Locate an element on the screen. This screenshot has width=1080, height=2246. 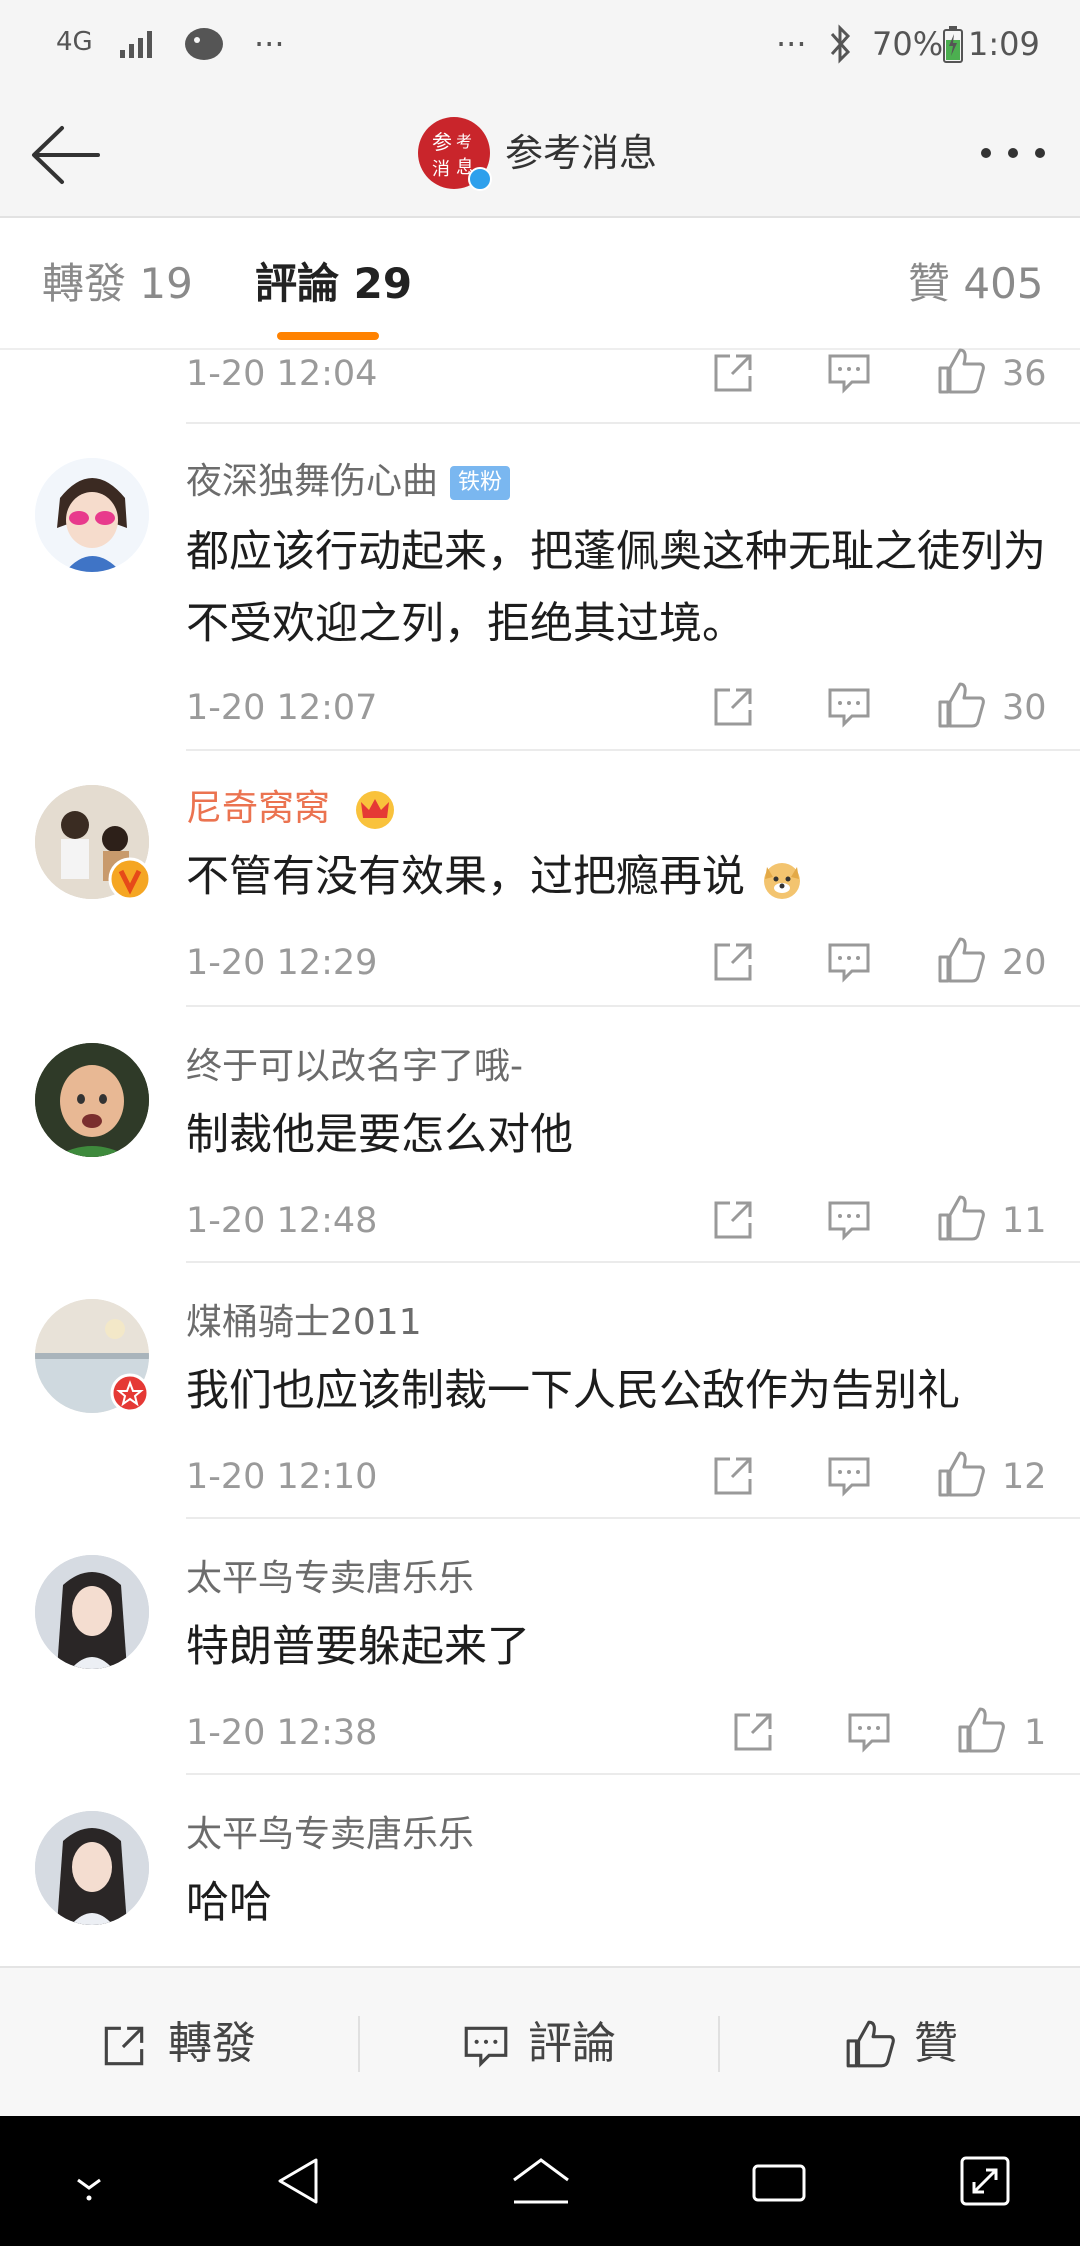
bluetooth-icon is located at coordinates (840, 44).